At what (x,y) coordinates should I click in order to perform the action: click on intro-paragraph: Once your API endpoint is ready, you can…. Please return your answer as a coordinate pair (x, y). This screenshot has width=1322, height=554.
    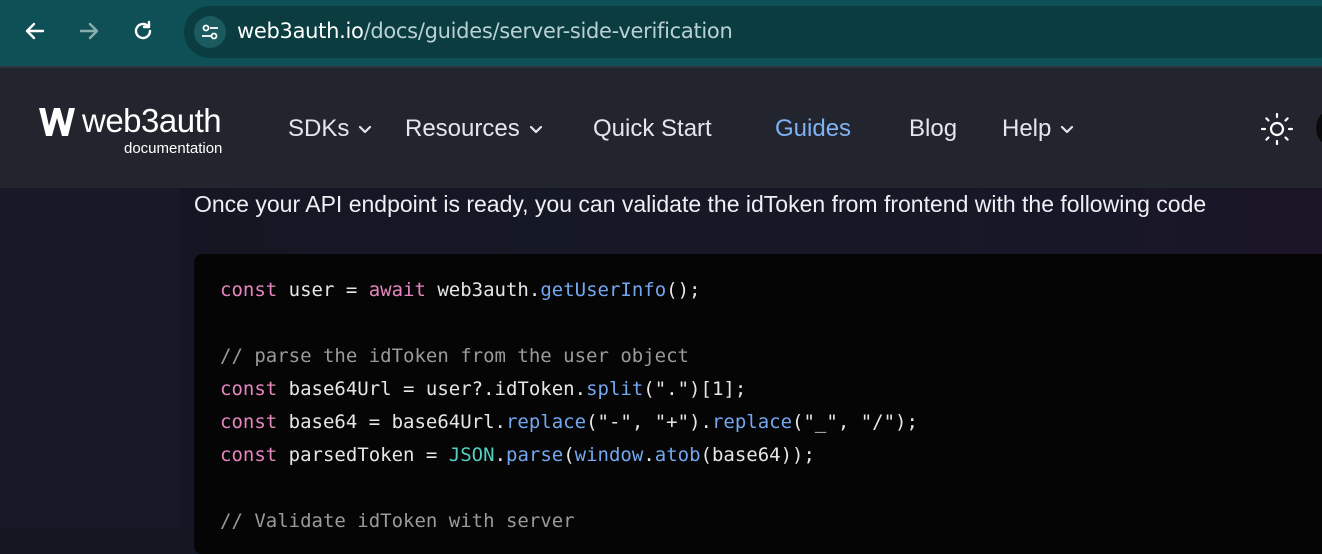
    Looking at the image, I should click on (700, 204).